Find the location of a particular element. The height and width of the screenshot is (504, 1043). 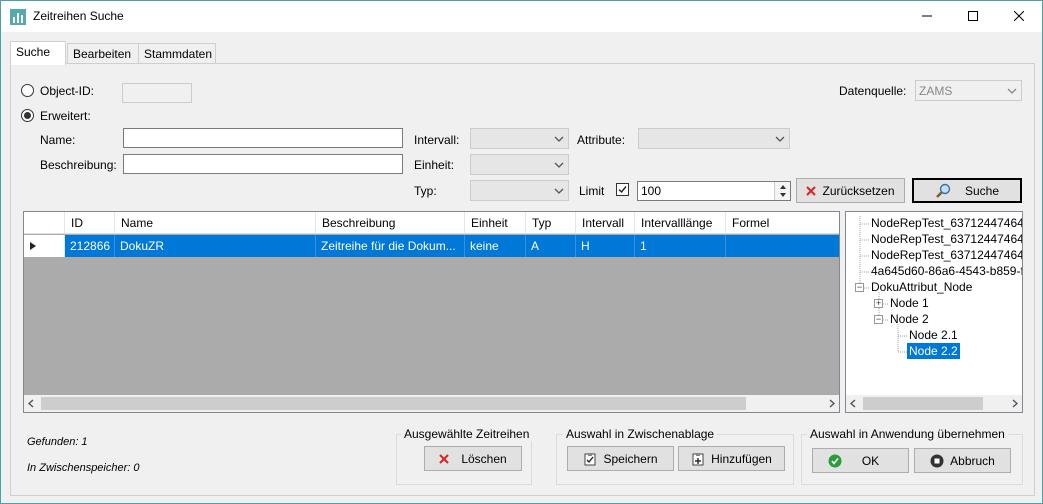

attribute-label: Attribute: is located at coordinates (601, 140).